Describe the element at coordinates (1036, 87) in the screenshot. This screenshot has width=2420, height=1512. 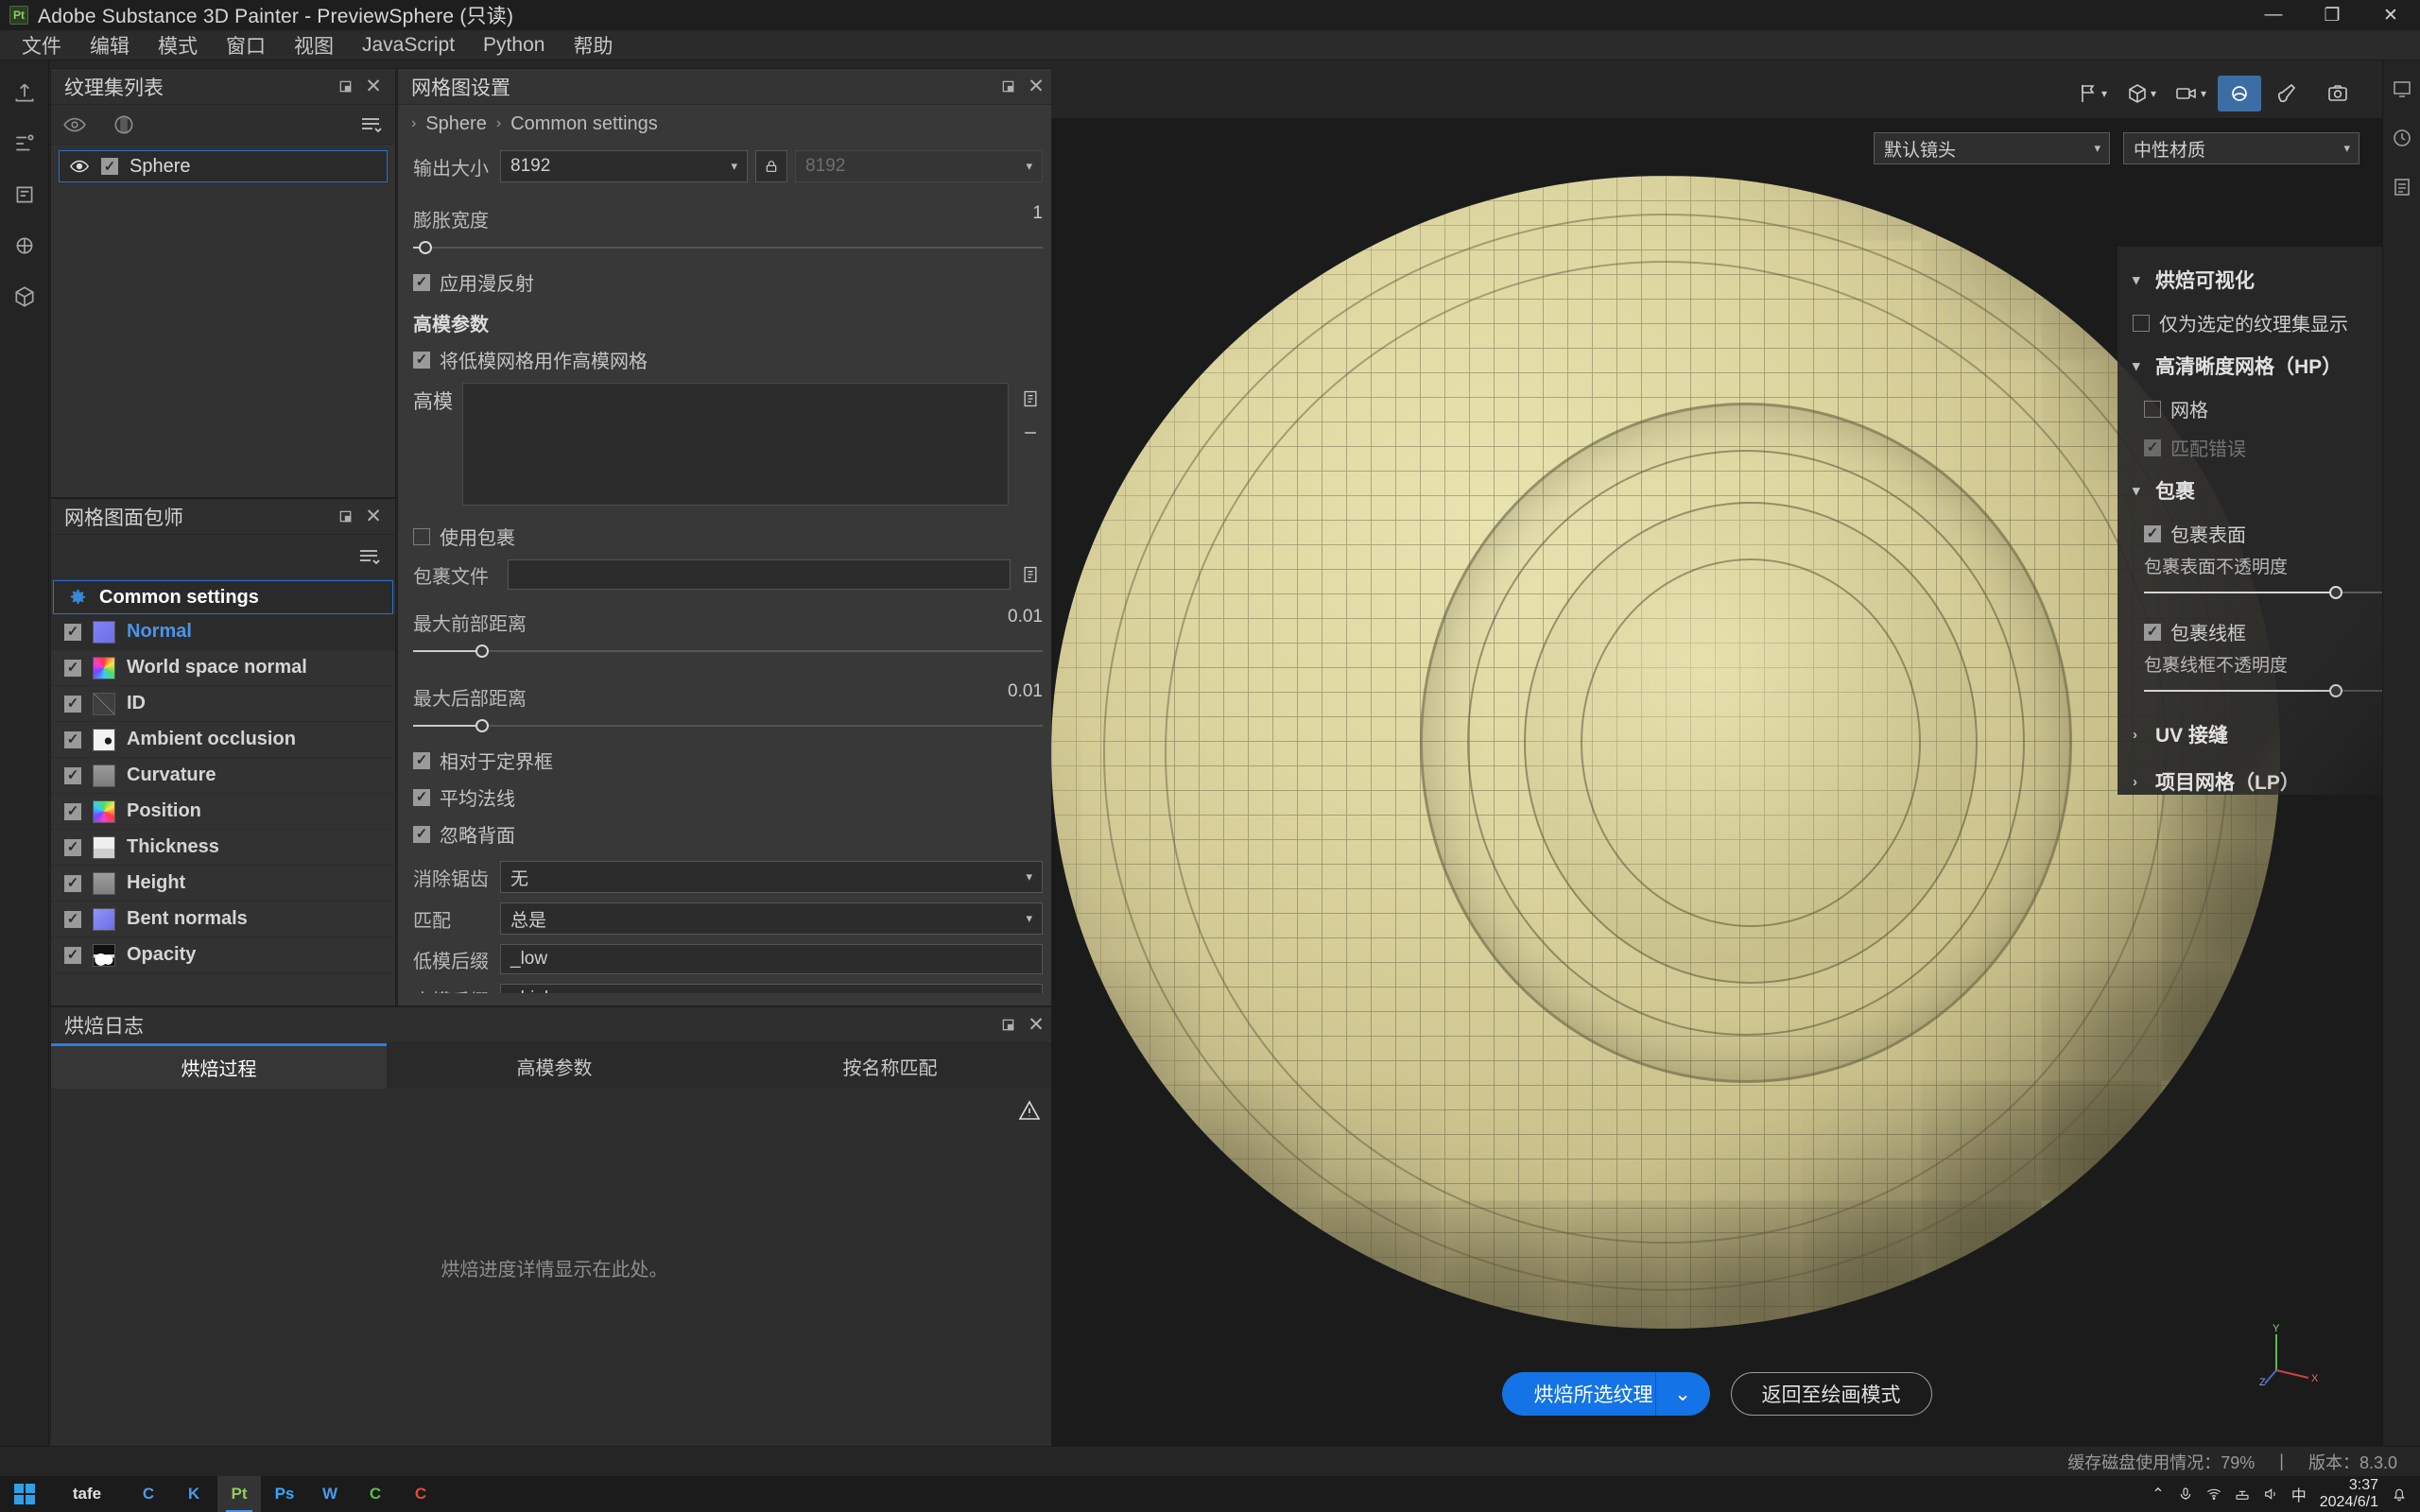
I see `mesh-map-settings-close-button: ✕` at that location.